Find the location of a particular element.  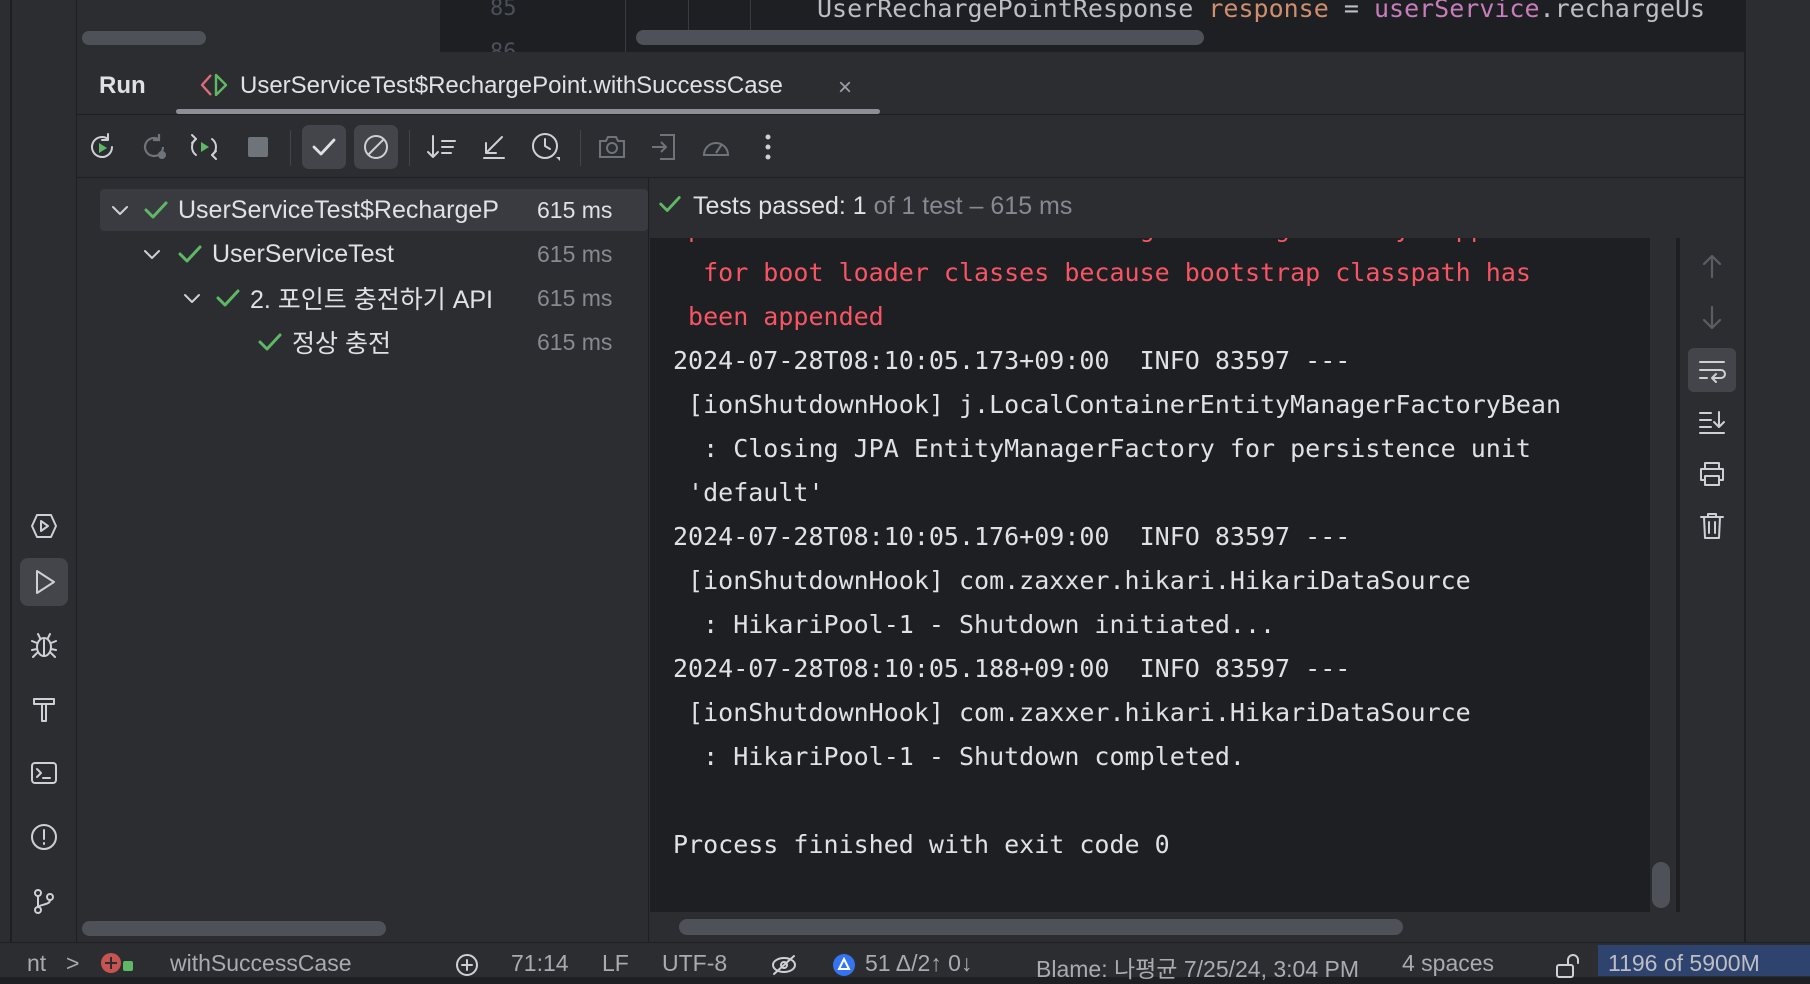

indent-setting: 4 spaces is located at coordinates (1448, 963).